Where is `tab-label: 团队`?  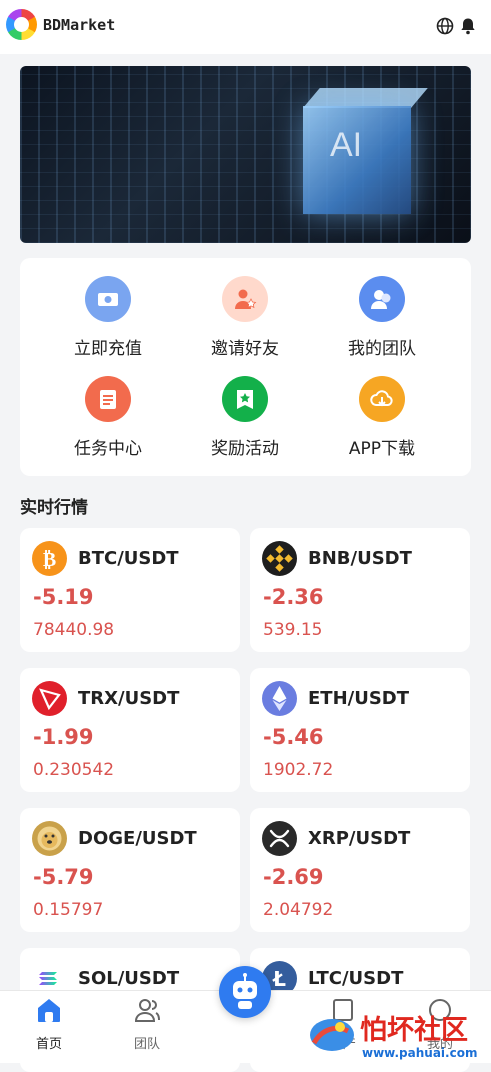 tab-label: 团队 is located at coordinates (146, 1044).